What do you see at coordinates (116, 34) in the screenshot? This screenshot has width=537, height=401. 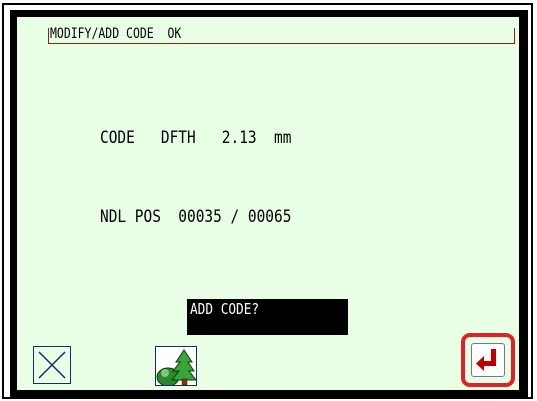 I see `screen-title: MODIFY/ADD CODE OK` at bounding box center [116, 34].